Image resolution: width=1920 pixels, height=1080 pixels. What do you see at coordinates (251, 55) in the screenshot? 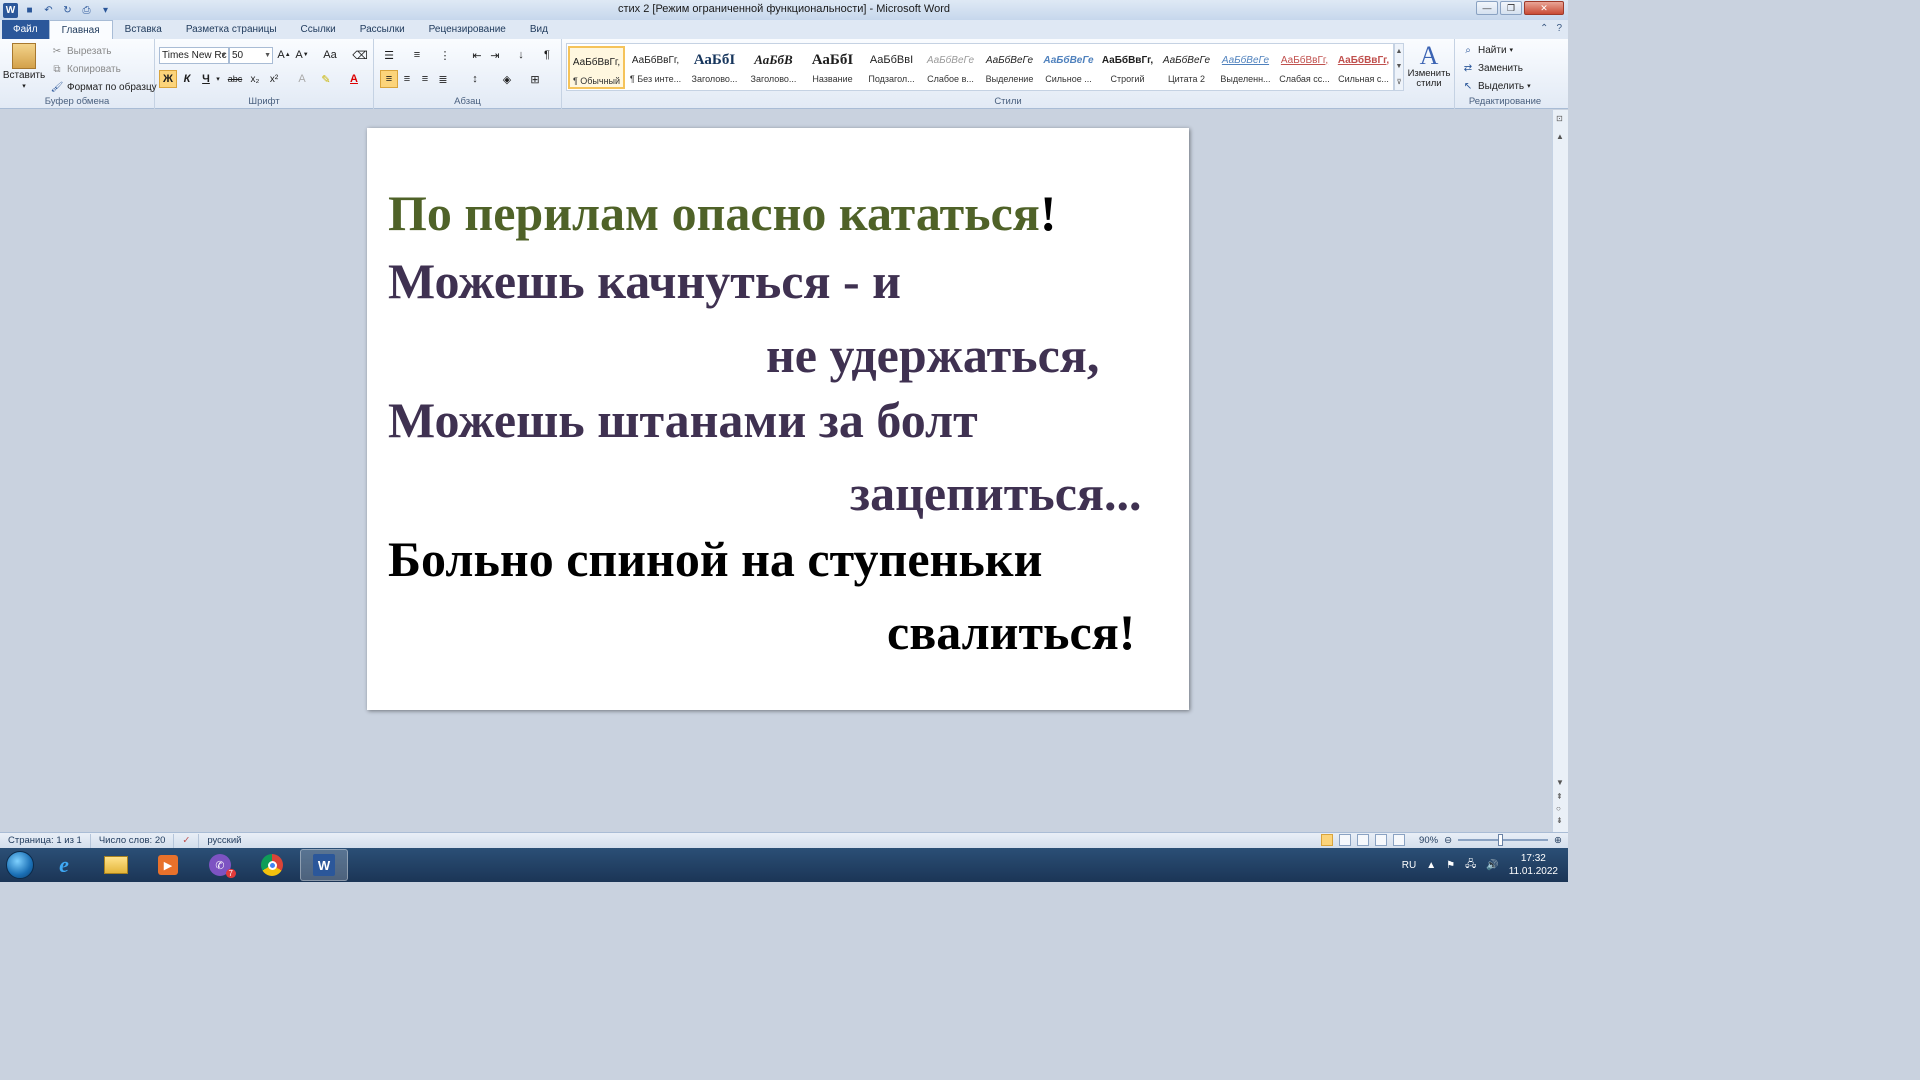
I see `font-size-combo: 50 ▼` at bounding box center [251, 55].